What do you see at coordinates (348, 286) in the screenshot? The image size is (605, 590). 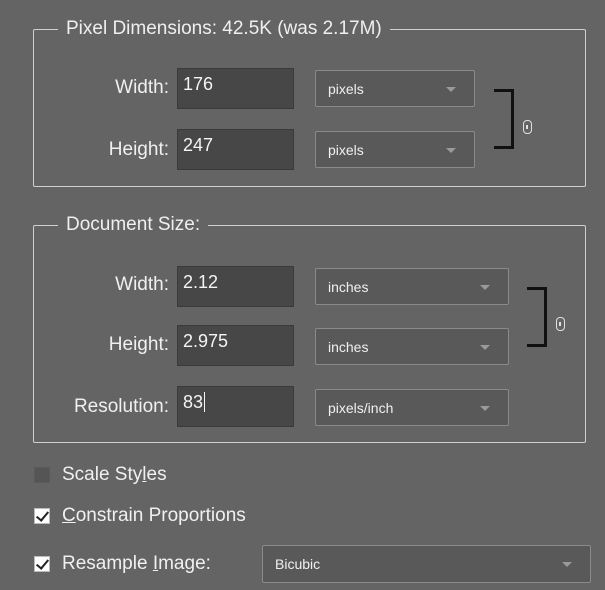 I see `doc-width-unit-text: inches` at bounding box center [348, 286].